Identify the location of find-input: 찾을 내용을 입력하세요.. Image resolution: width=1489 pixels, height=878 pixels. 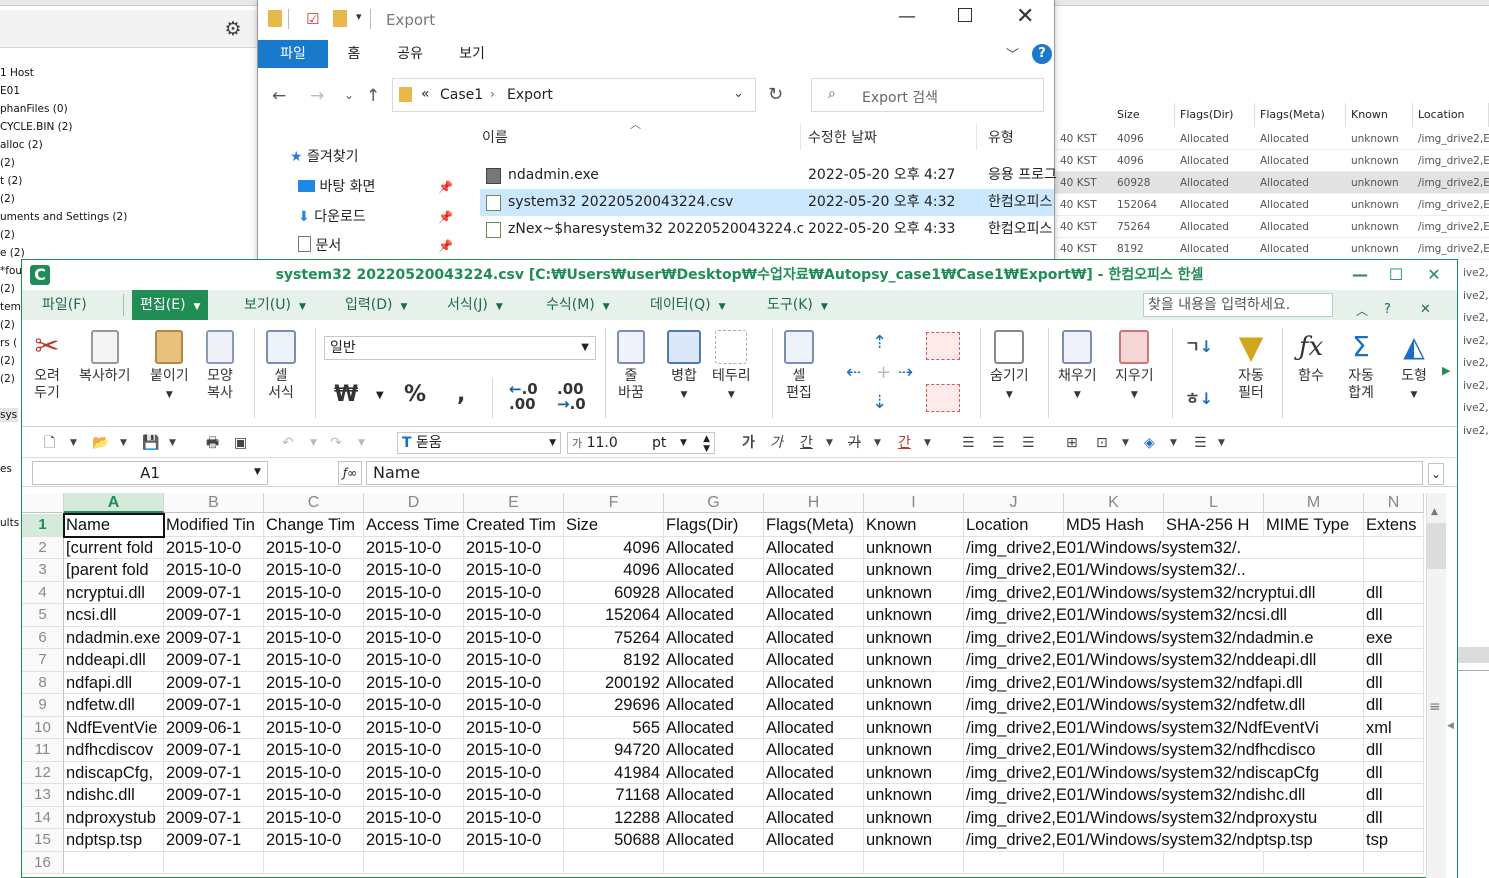
(1238, 305).